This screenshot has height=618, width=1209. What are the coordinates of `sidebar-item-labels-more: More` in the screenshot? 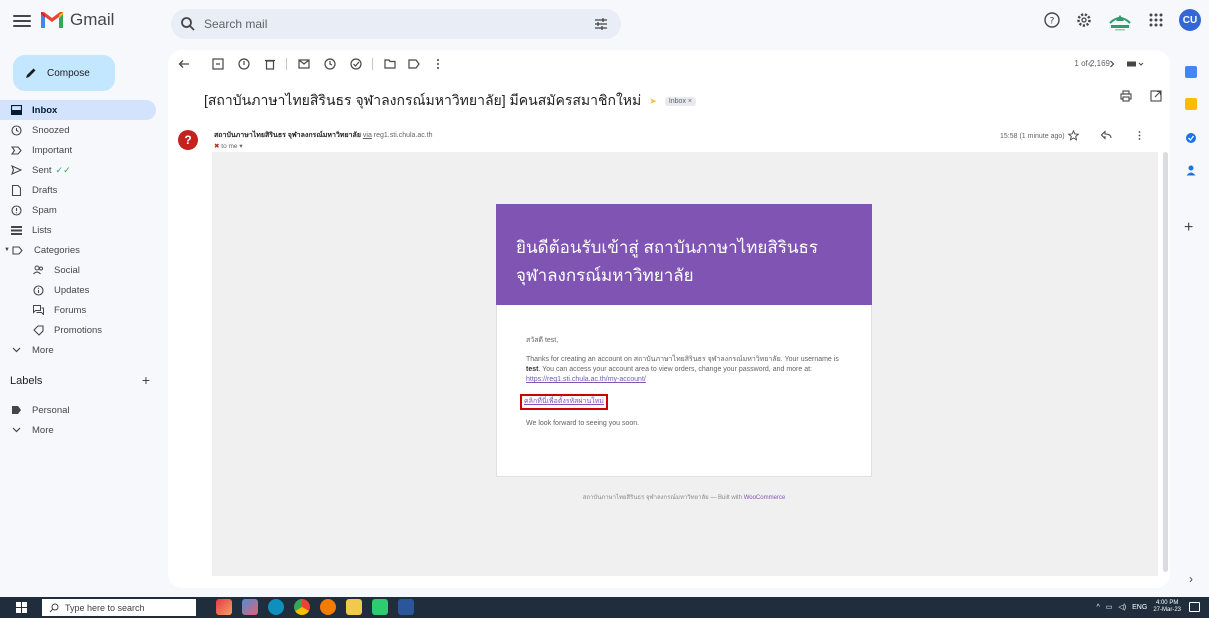 It's located at (78, 430).